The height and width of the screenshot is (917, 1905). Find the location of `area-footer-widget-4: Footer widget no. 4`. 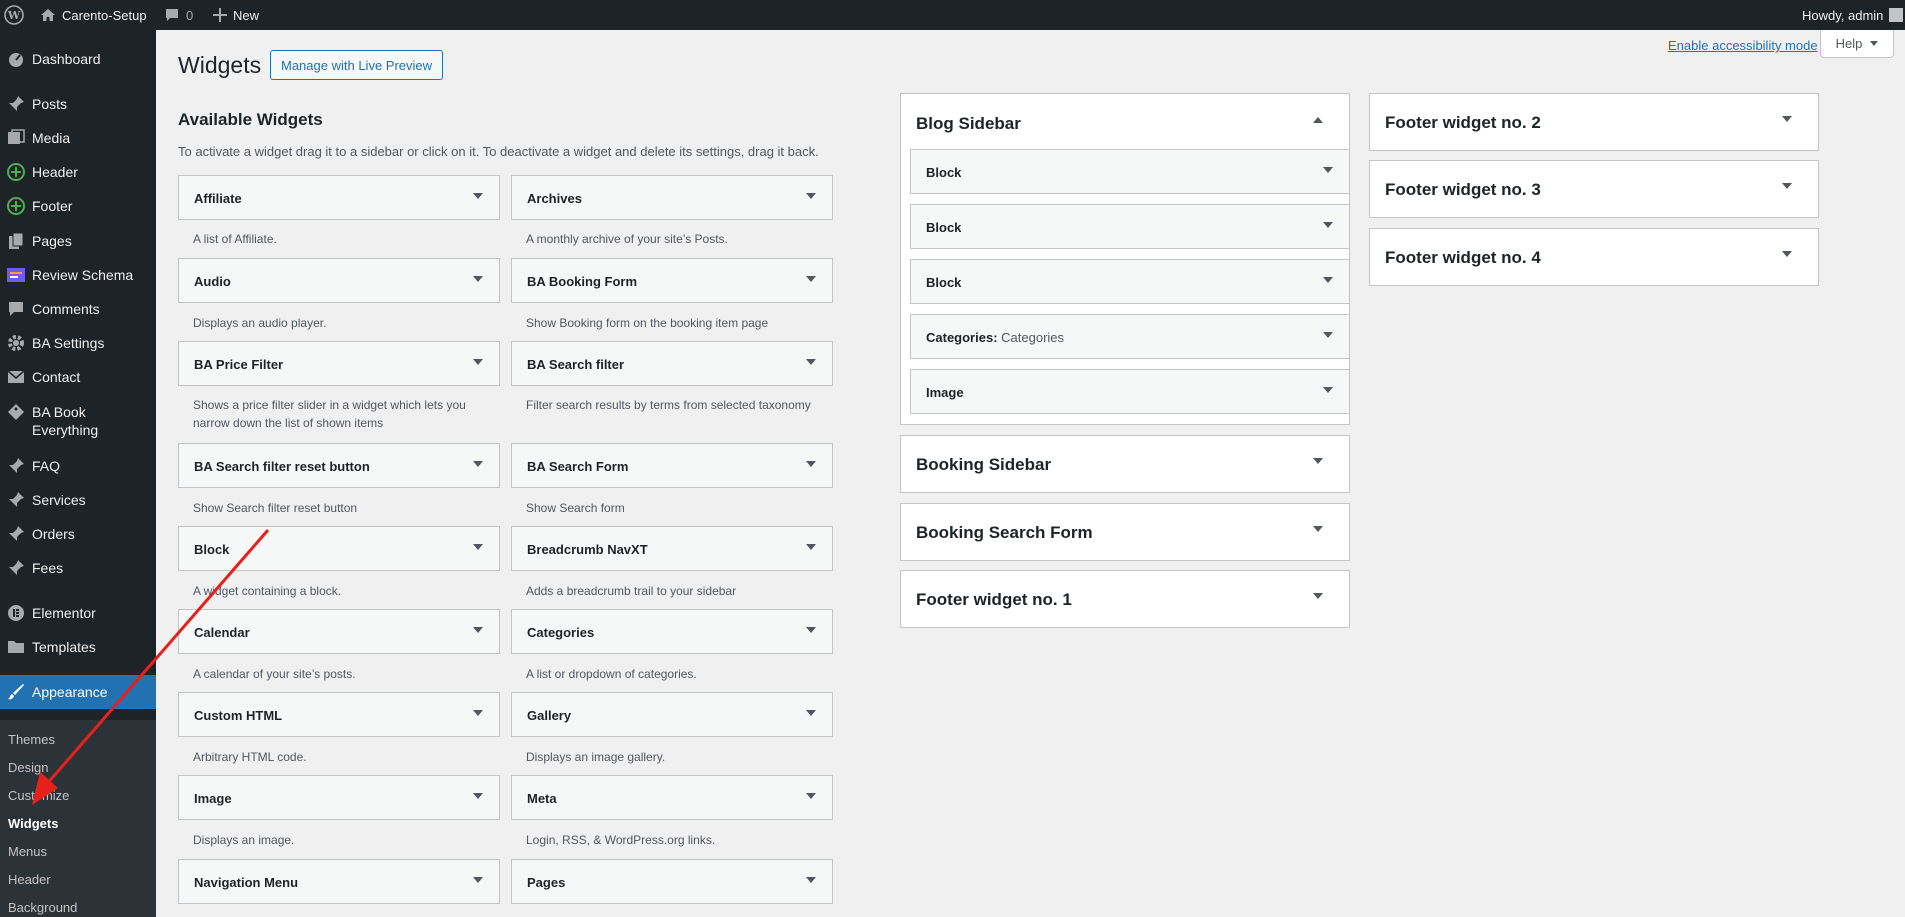

area-footer-widget-4: Footer widget no. 4 is located at coordinates (1594, 257).